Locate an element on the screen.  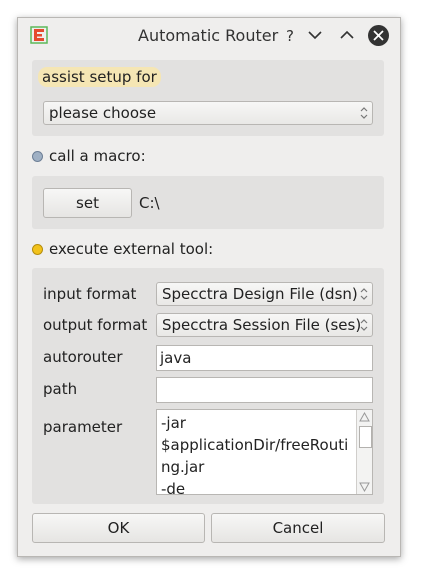
set-button: set is located at coordinates (87, 203).